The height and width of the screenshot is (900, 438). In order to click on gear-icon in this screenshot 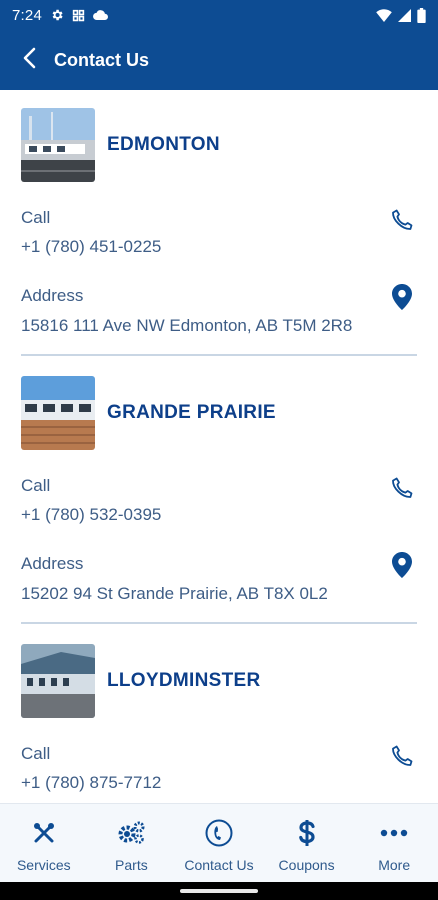, I will do `click(57, 15)`.